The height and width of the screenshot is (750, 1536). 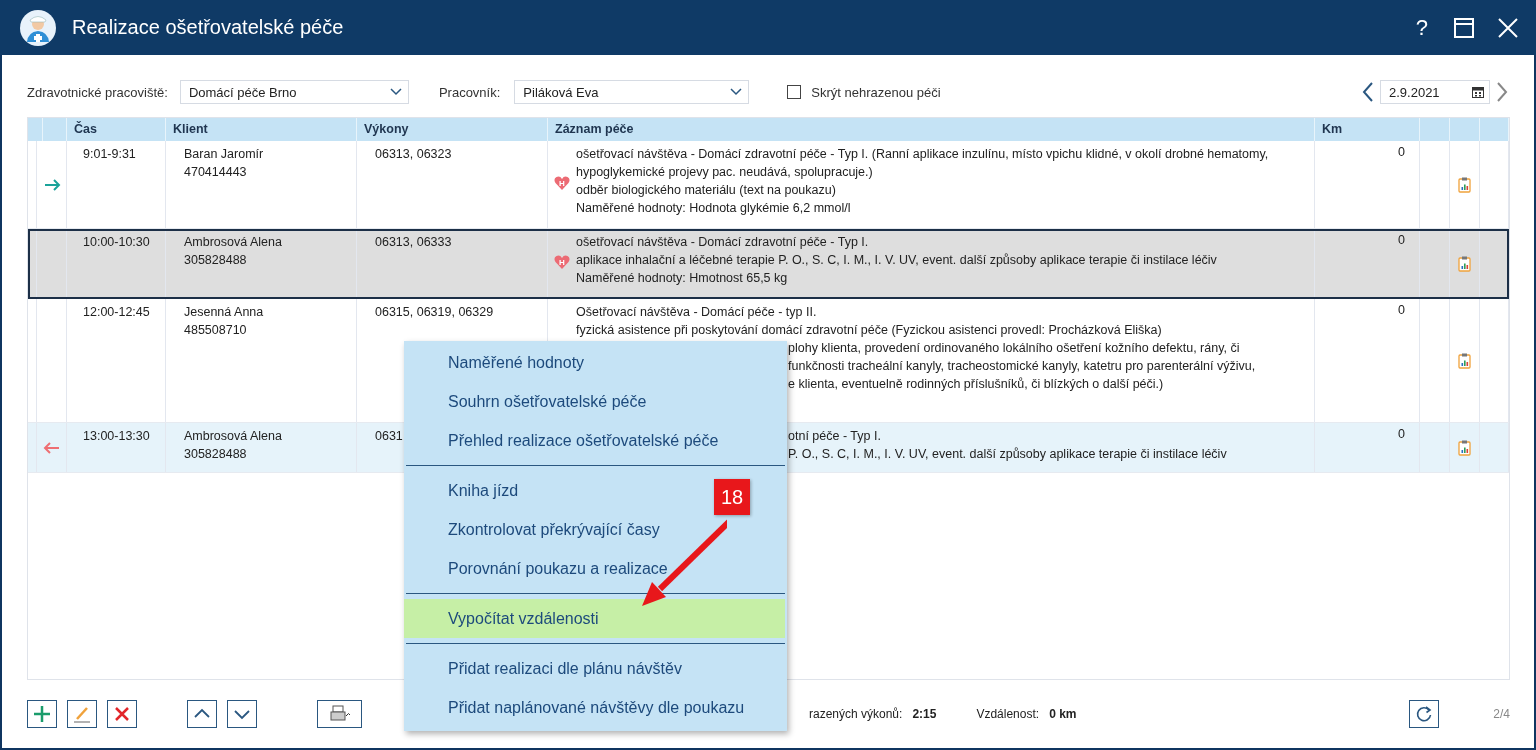 I want to click on client-name: Baran Jaromír, so click(x=224, y=154).